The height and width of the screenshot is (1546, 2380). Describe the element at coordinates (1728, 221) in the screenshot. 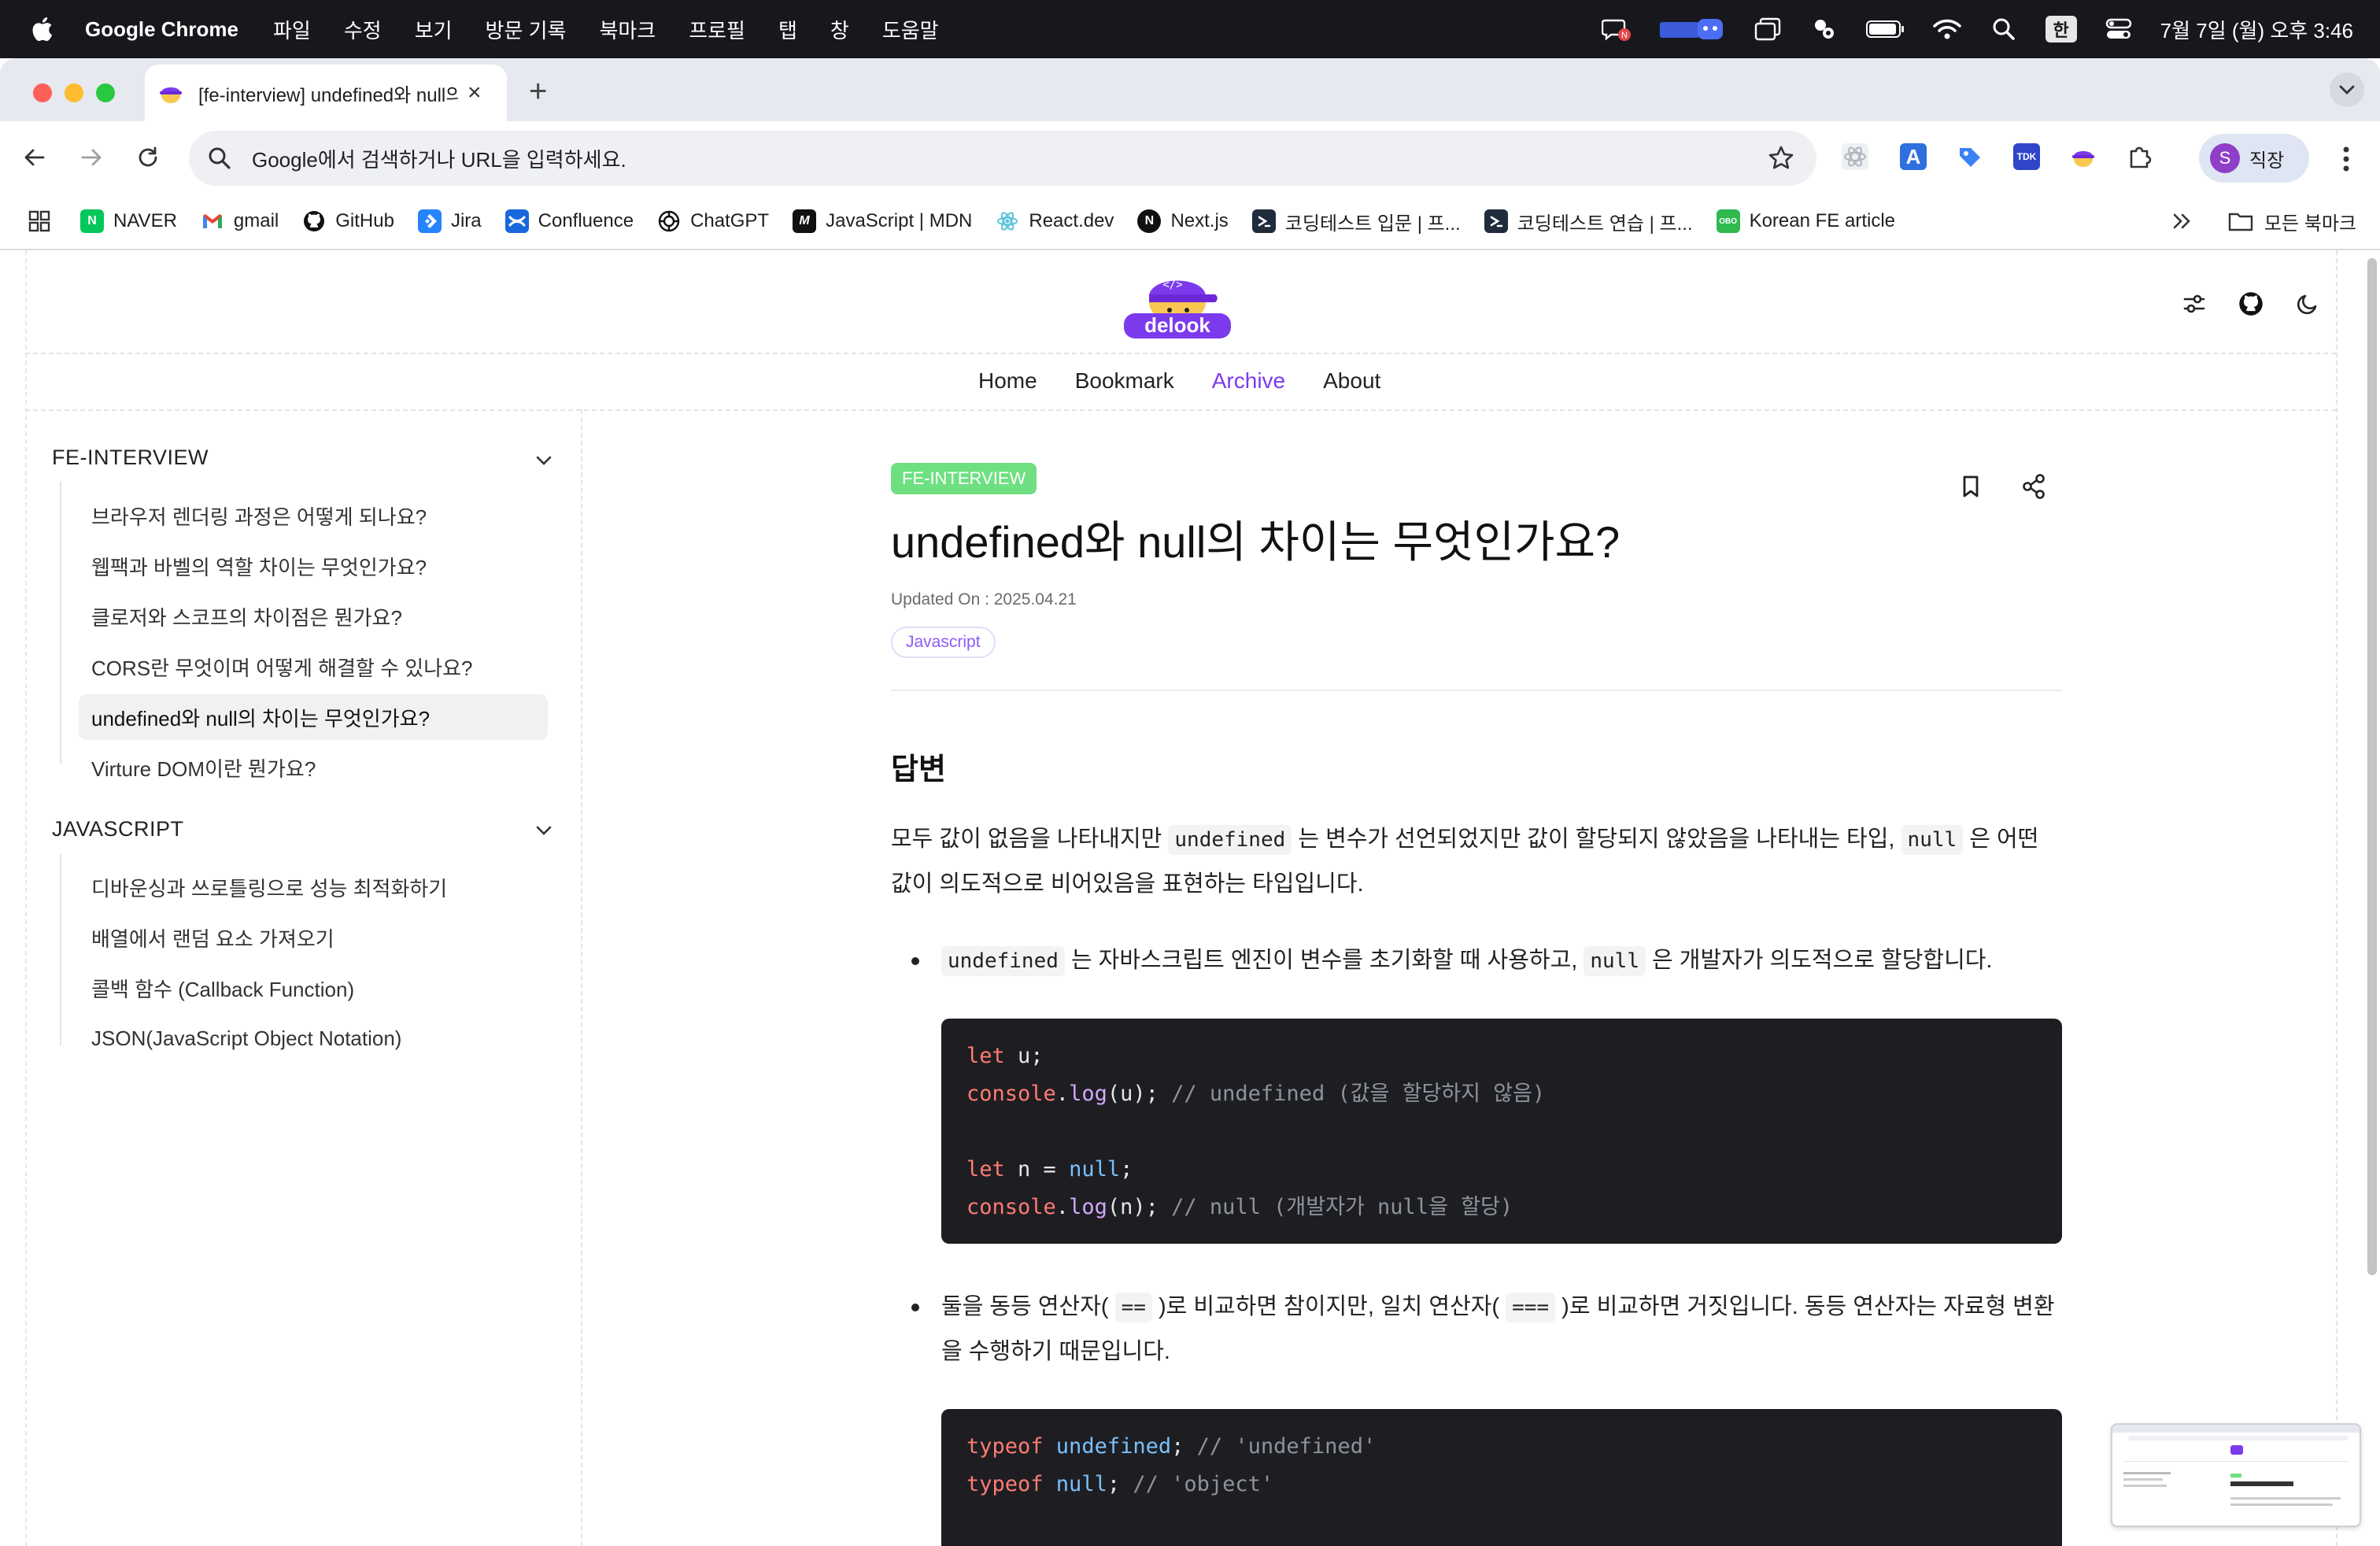

I see `kofe-icon: OBO` at that location.